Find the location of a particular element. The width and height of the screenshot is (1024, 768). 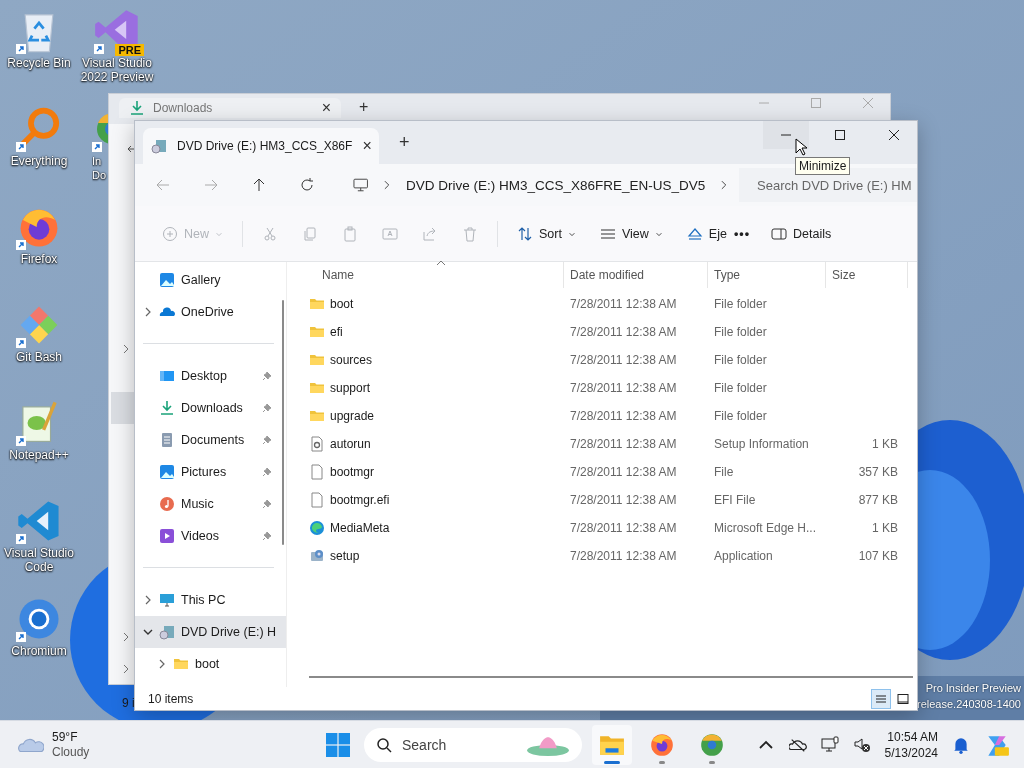

shortcut-label: Visual Studio Code is located at coordinates (39, 560).